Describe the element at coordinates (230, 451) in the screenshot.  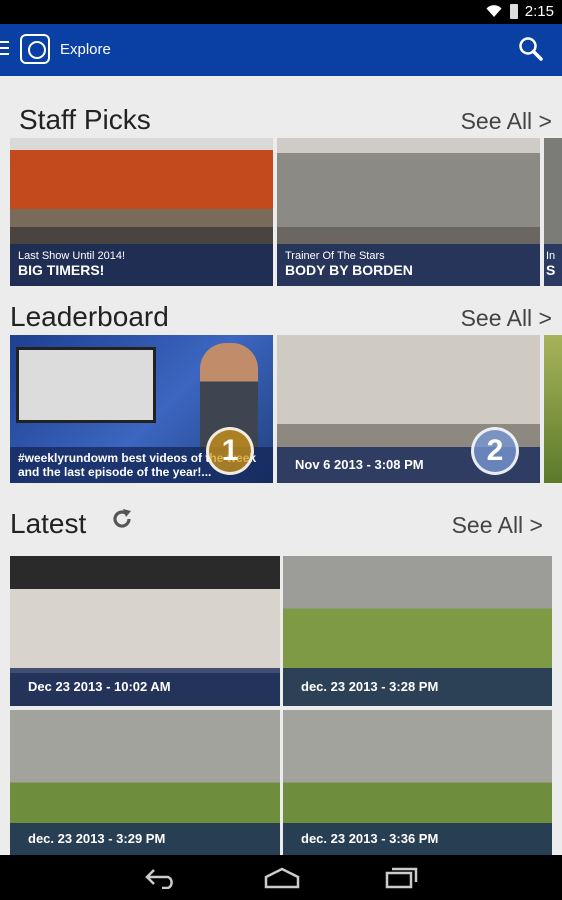
I see `rank-badge: 1` at that location.